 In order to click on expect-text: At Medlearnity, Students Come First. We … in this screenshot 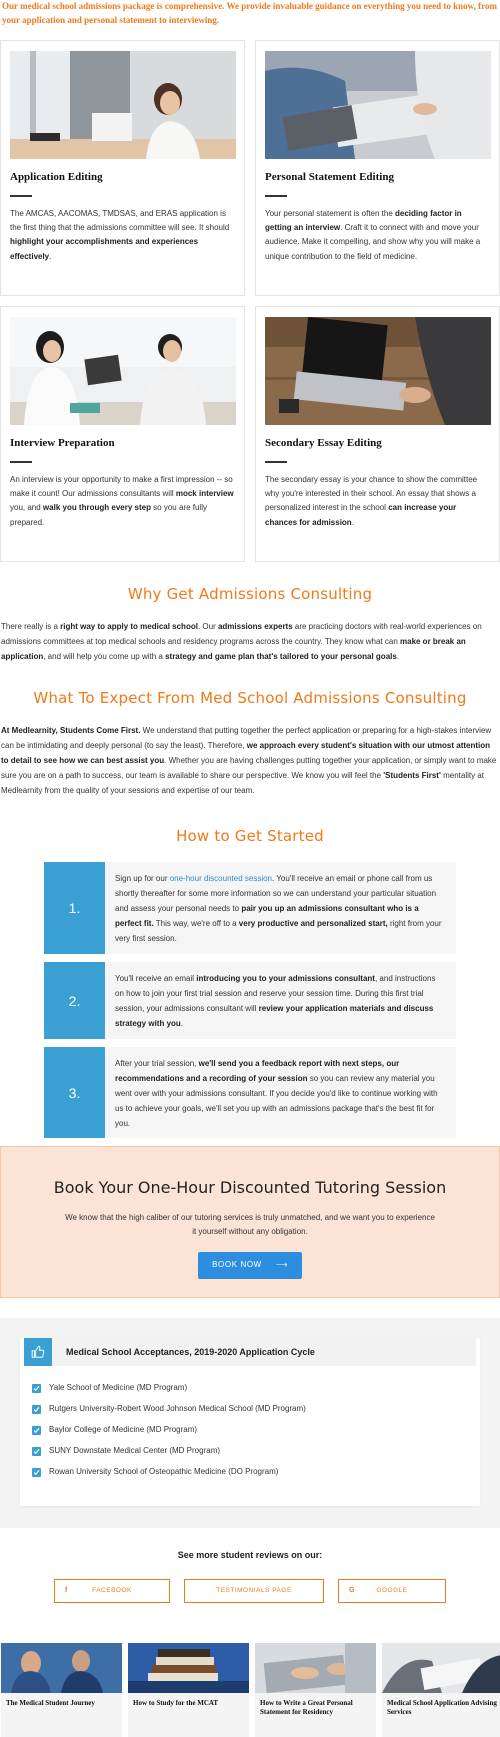, I will do `click(249, 760)`.